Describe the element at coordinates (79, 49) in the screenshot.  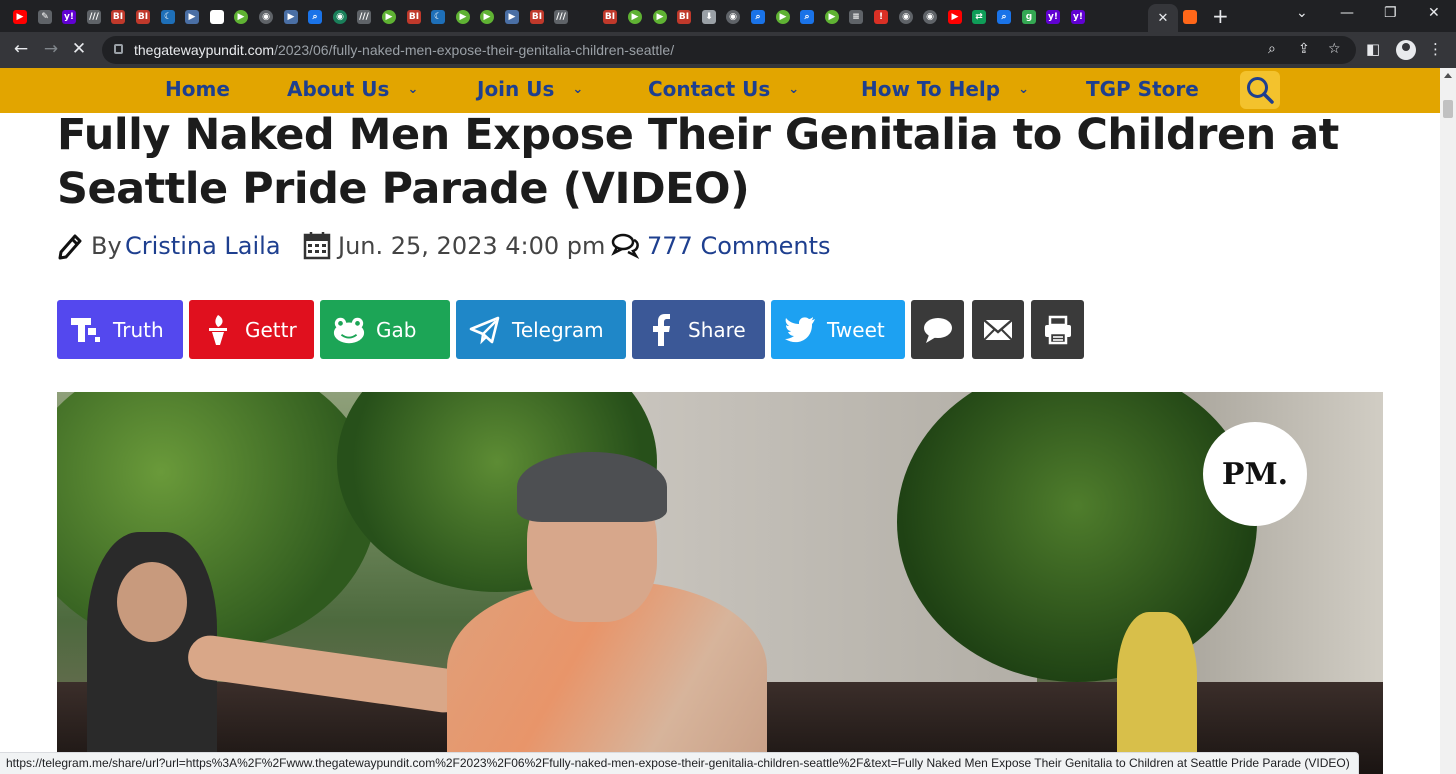
I see `stop-loading-icon: ✕` at that location.